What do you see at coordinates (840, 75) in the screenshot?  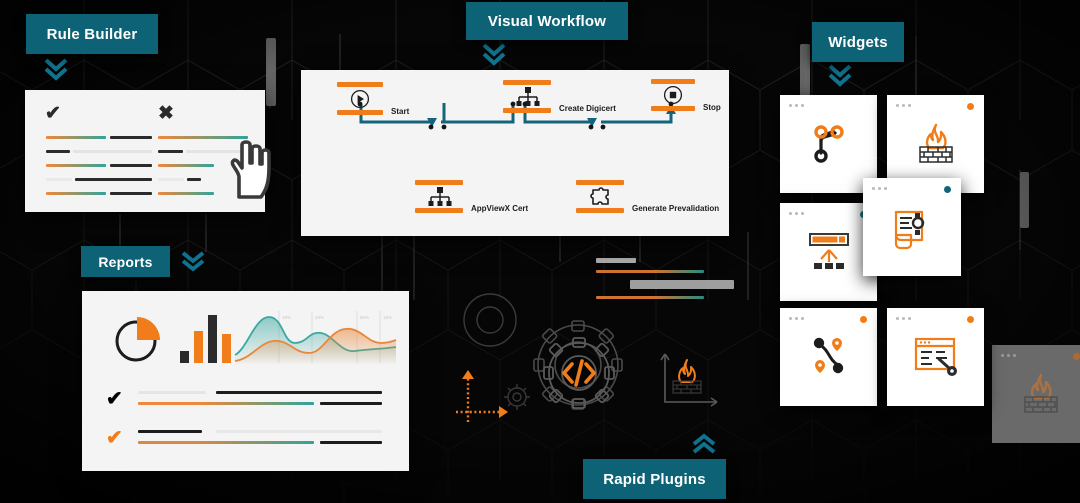 I see `chevron-down-icon-widgets` at bounding box center [840, 75].